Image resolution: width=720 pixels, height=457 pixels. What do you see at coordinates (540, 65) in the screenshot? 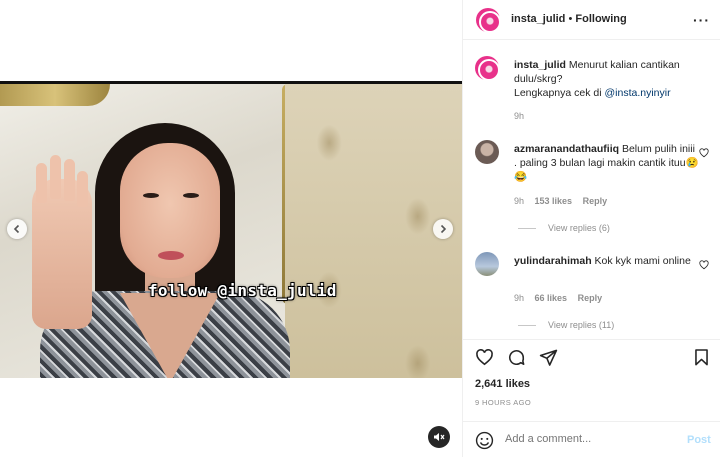
I see `caption-username: insta_julid` at bounding box center [540, 65].